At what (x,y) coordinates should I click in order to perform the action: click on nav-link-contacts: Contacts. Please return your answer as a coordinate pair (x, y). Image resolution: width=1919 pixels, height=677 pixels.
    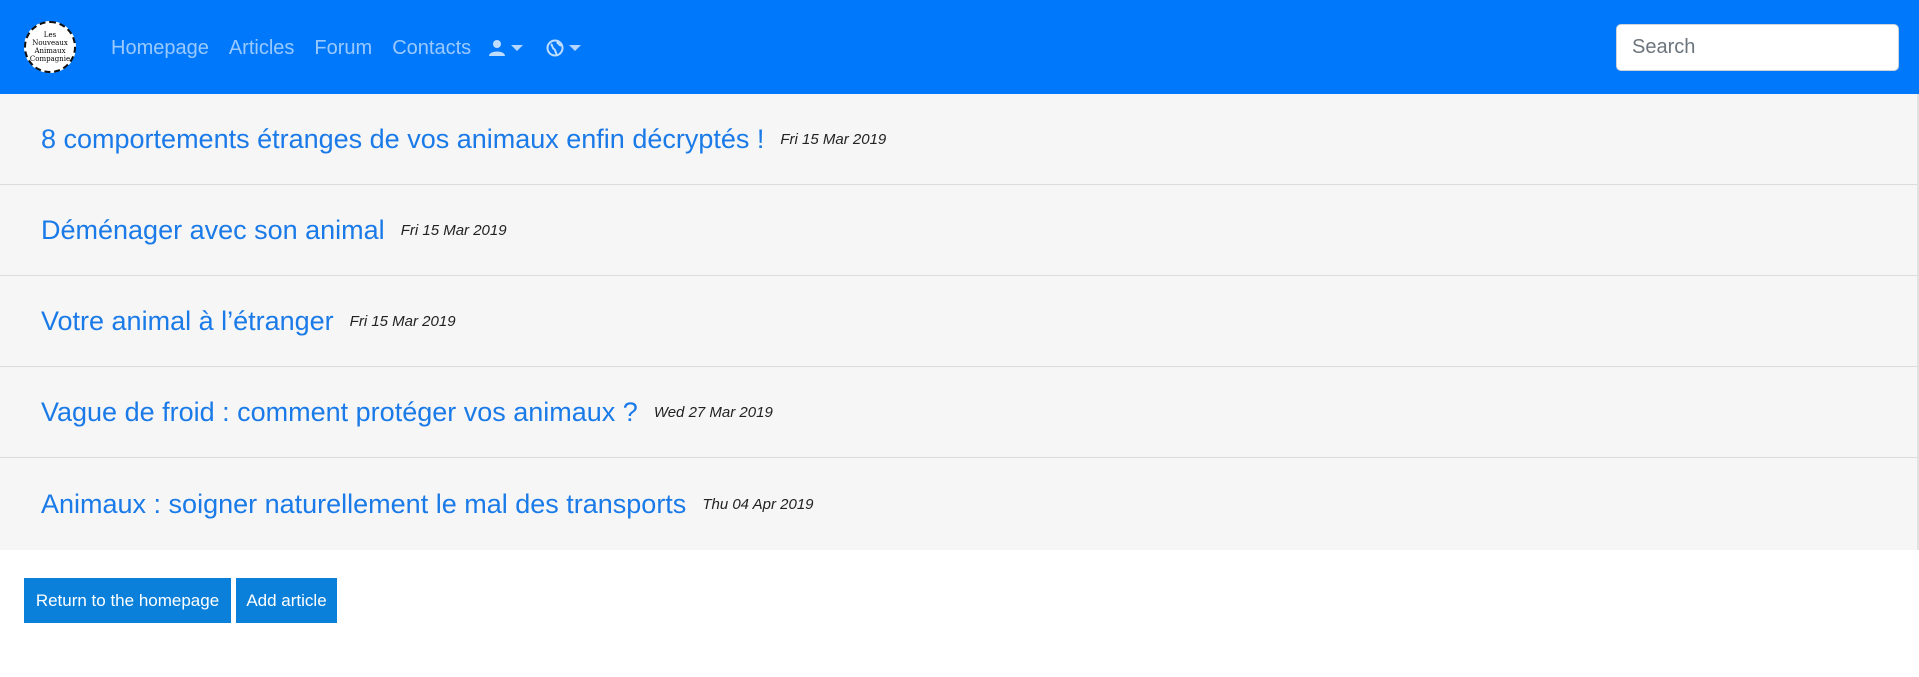
    Looking at the image, I should click on (431, 48).